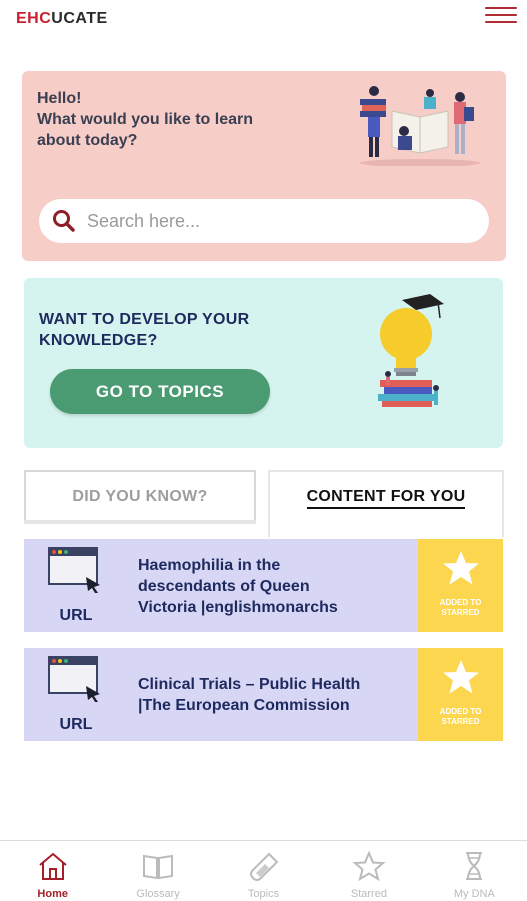 Image resolution: width=527 pixels, height=901 pixels. Describe the element at coordinates (64, 221) in the screenshot. I see `search-icon` at that location.